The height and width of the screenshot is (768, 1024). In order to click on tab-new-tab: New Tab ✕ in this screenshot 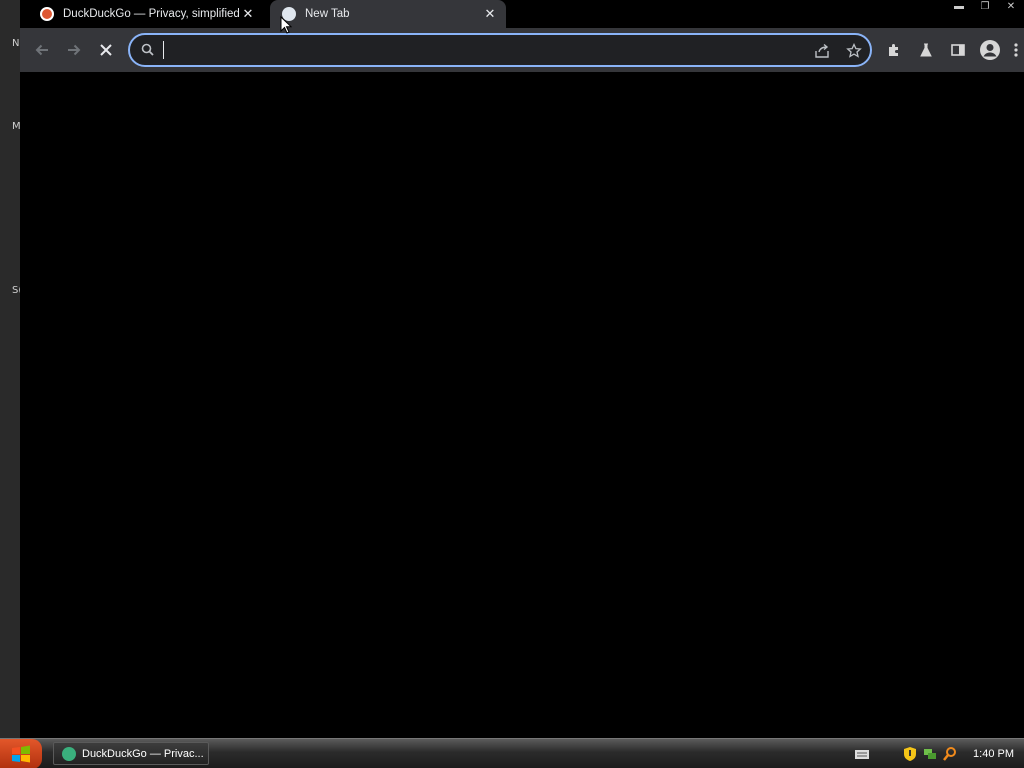, I will do `click(388, 14)`.